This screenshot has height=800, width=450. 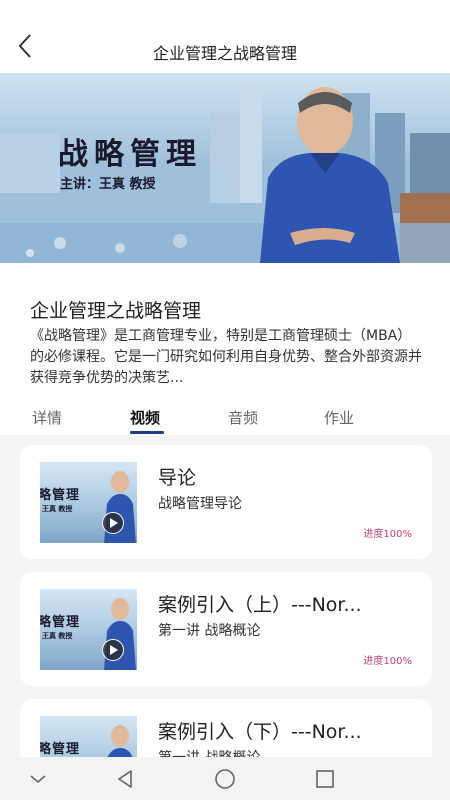 I want to click on square-recents-icon, so click(x=325, y=779).